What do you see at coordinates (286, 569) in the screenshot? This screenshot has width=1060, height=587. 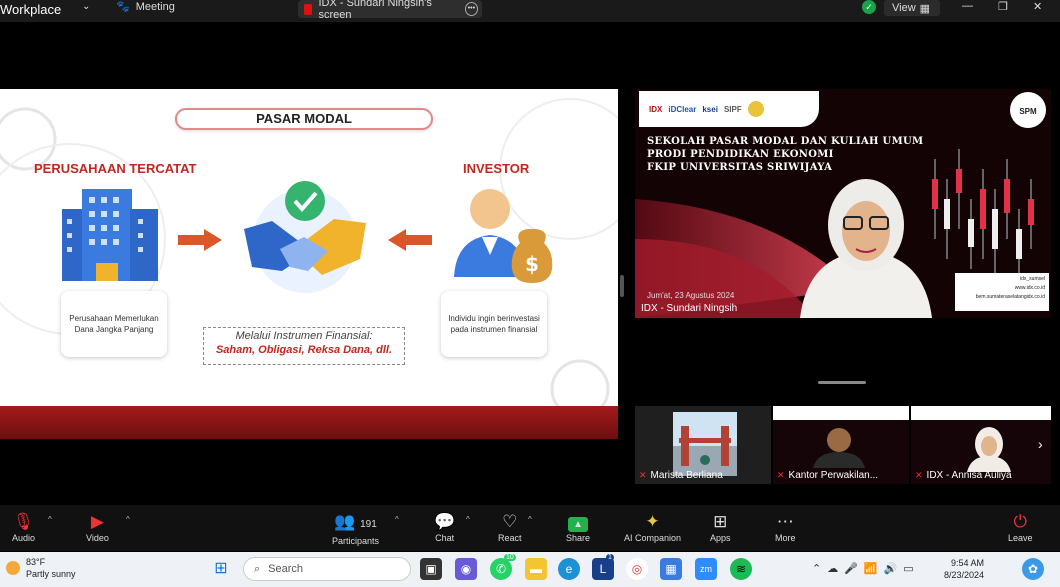 I see `search-placeholder: Search` at bounding box center [286, 569].